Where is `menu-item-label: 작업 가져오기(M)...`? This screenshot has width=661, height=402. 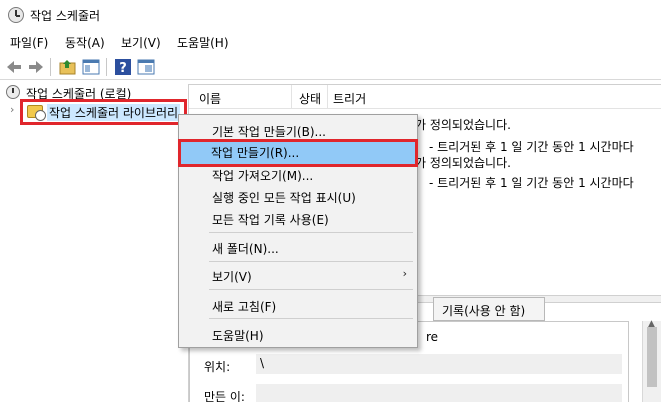 menu-item-label: 작업 가져오기(M)... is located at coordinates (263, 176).